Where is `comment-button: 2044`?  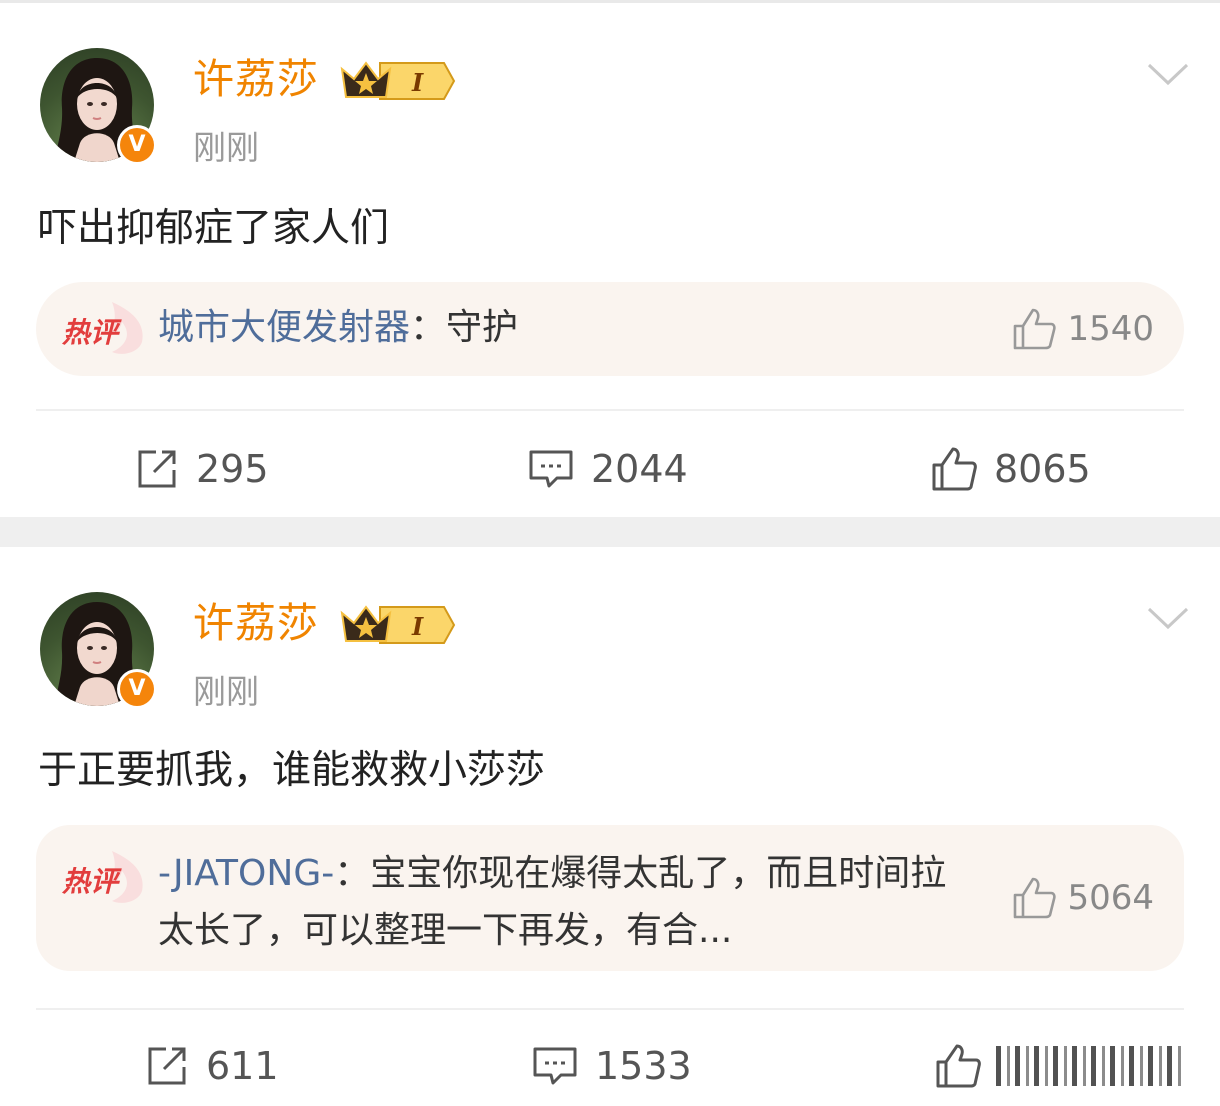 comment-button: 2044 is located at coordinates (607, 469).